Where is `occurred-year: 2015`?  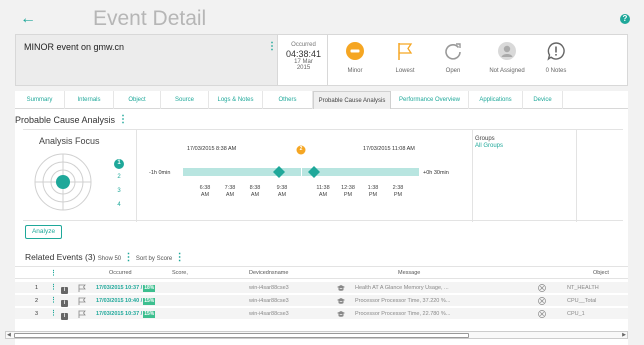 occurred-year: 2015 is located at coordinates (303, 68).